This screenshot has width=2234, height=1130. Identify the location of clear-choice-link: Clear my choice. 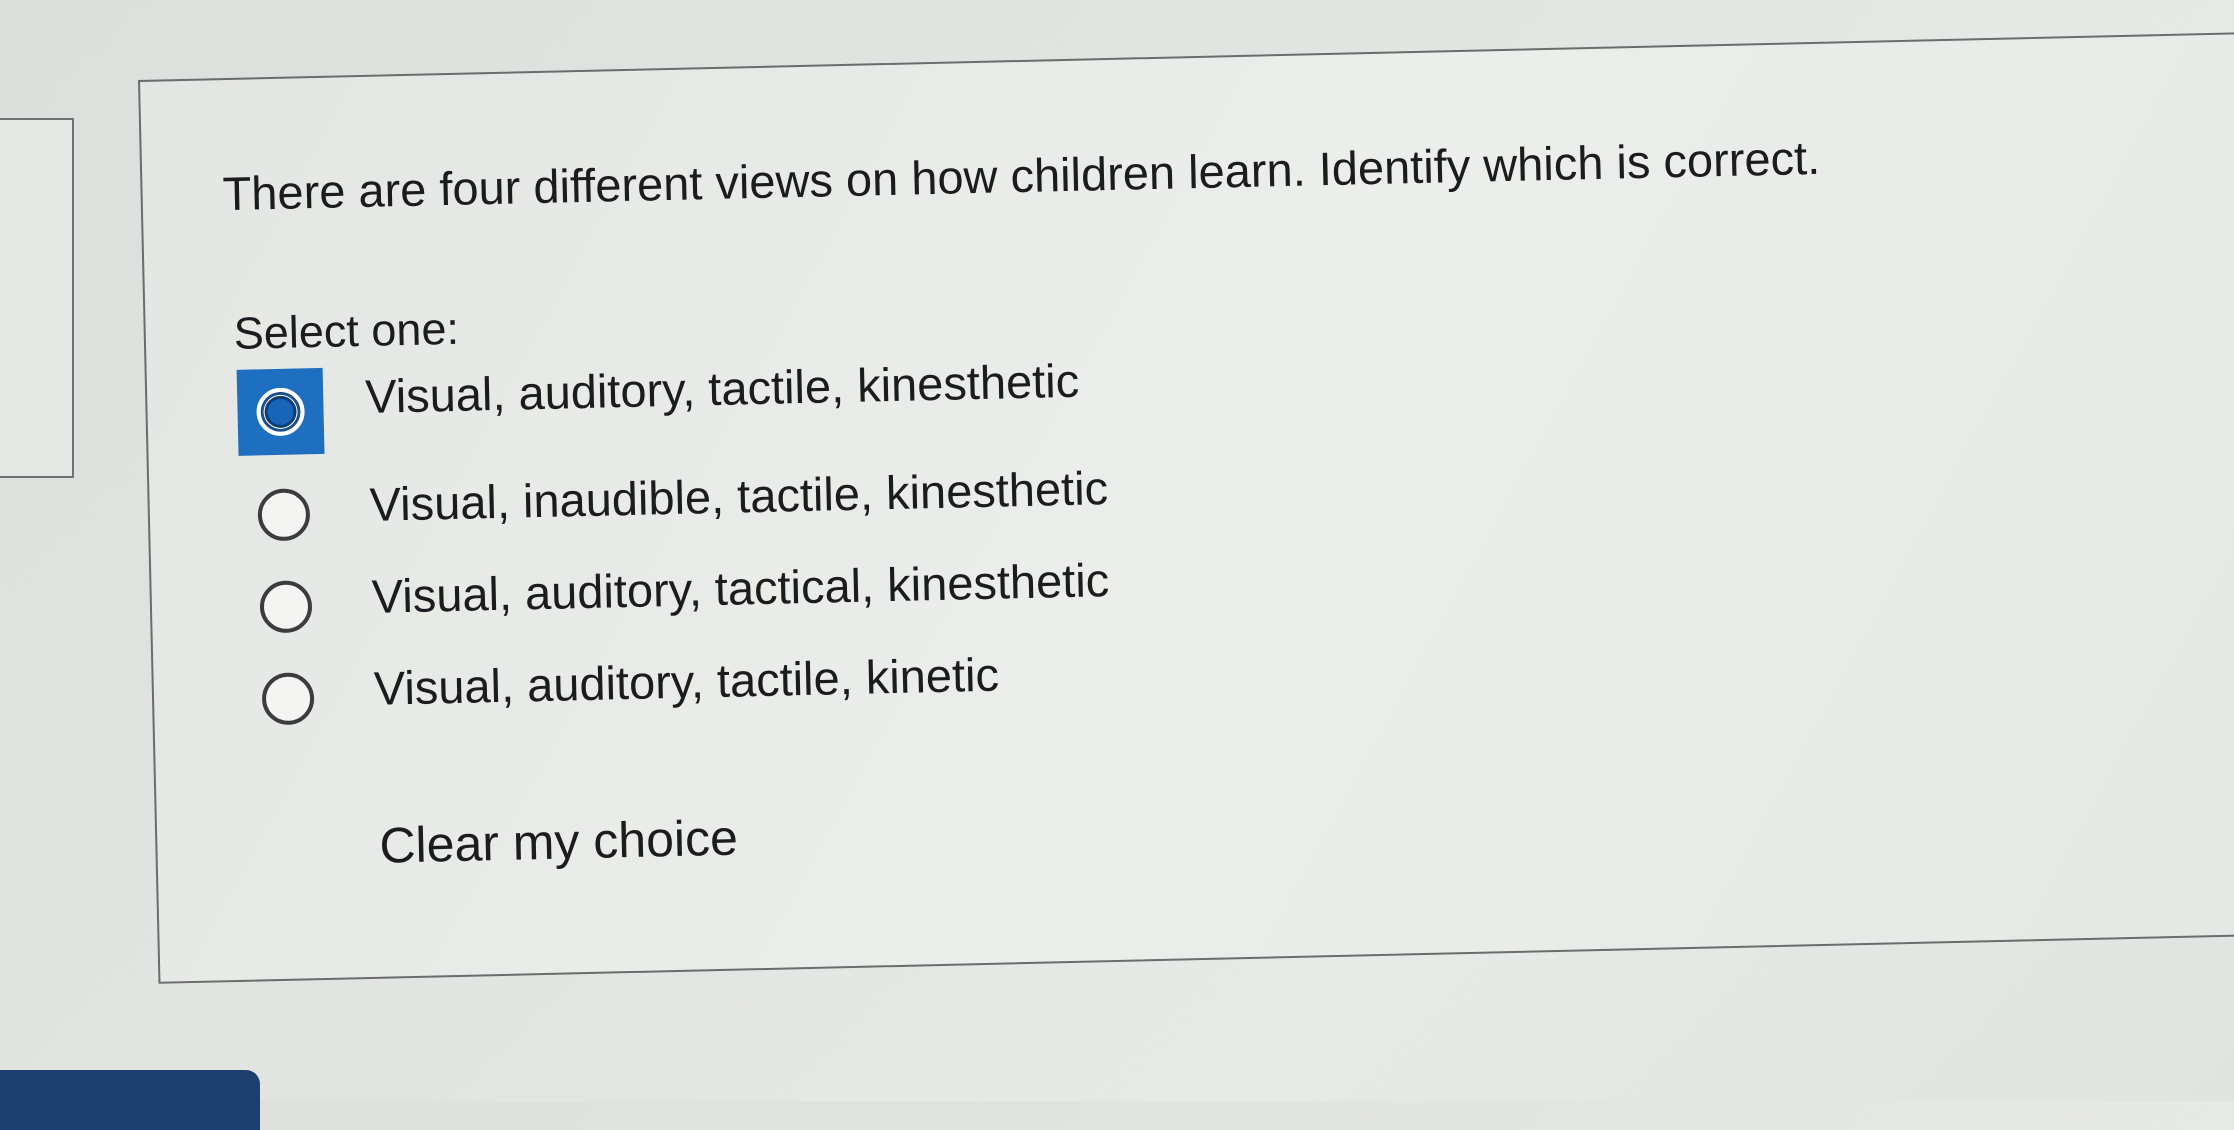
(559, 842).